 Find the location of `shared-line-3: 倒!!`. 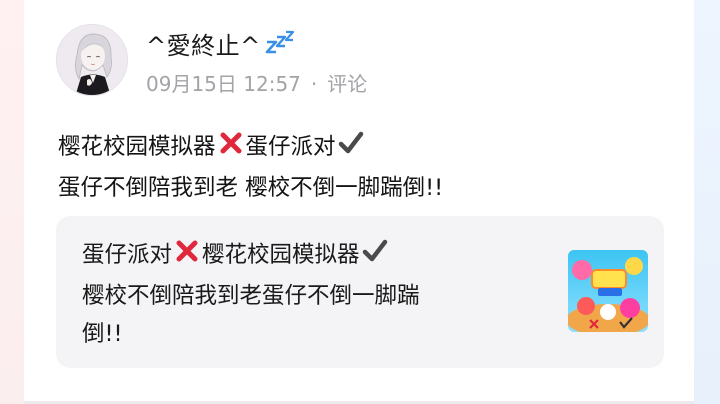

shared-line-3: 倒!! is located at coordinates (102, 334).